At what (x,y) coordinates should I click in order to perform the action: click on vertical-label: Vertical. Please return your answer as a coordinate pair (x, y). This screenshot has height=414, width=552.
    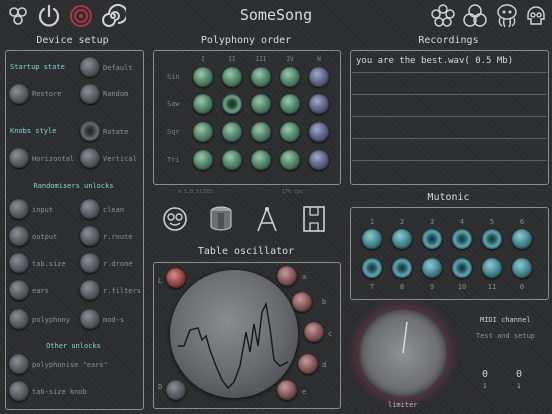
    Looking at the image, I should click on (120, 159).